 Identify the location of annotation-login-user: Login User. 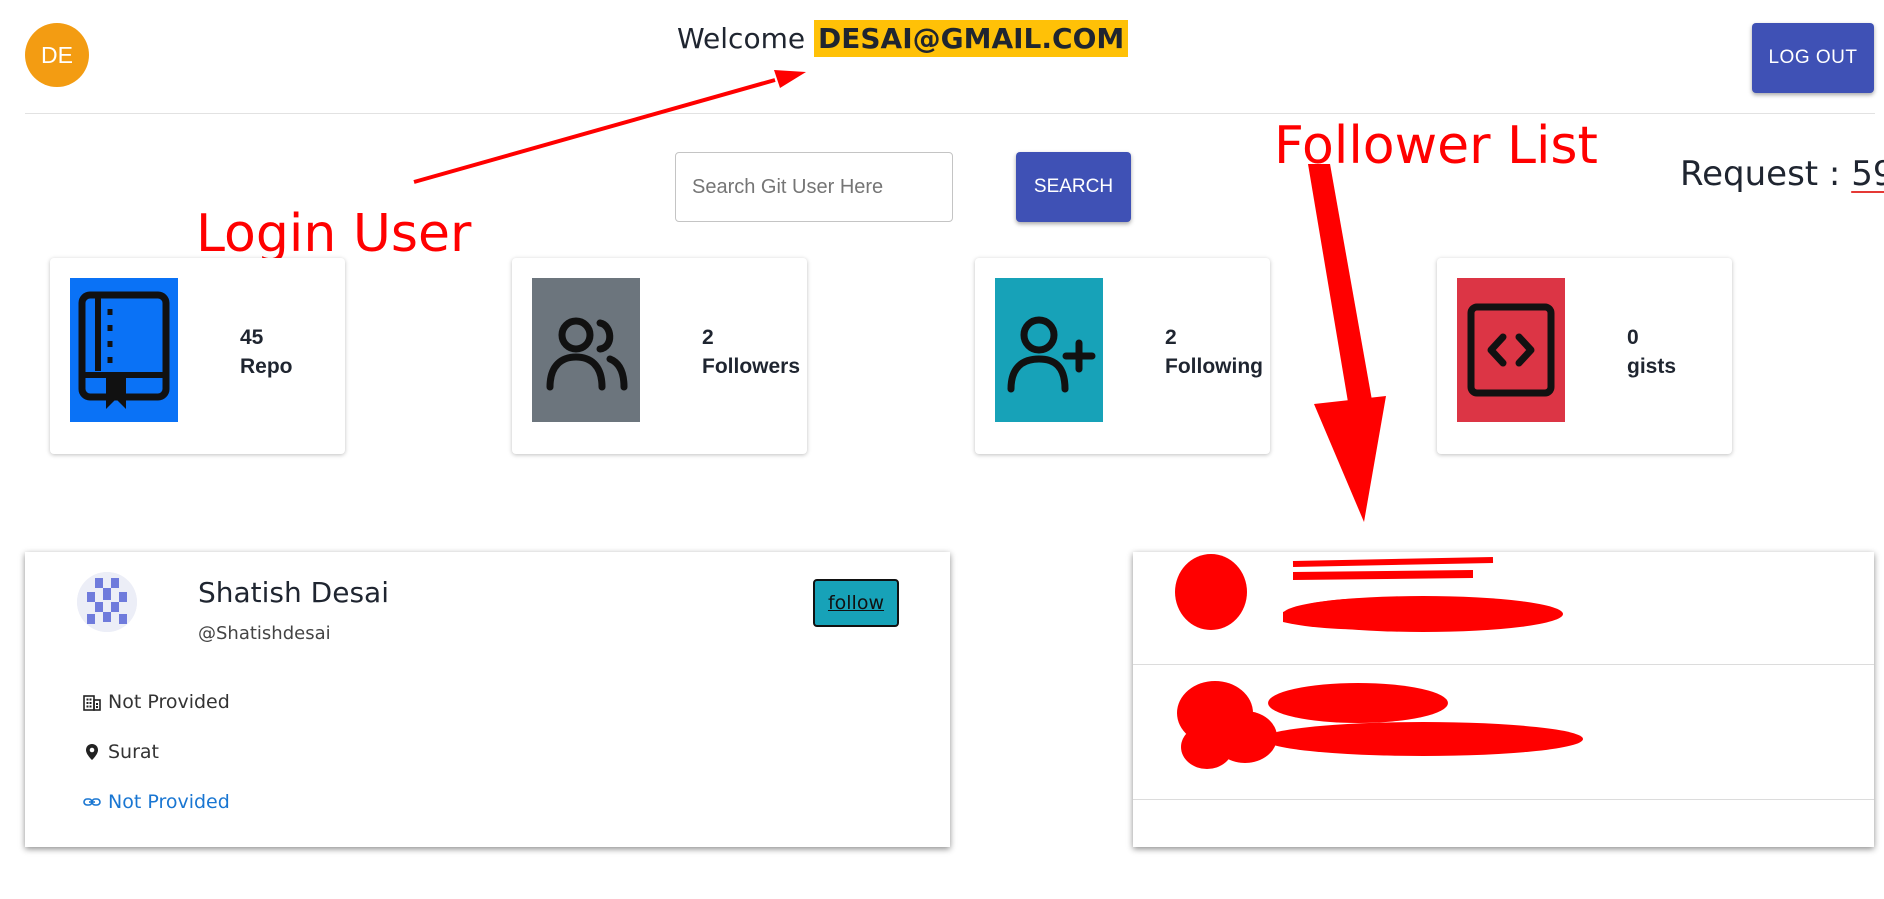
(334, 234).